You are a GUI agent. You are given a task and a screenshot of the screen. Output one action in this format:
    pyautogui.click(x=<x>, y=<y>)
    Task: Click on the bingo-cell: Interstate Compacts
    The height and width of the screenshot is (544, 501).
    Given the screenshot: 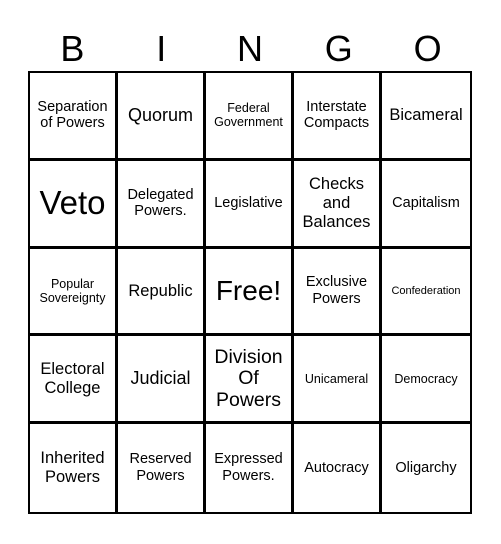 What is the action you would take?
    pyautogui.click(x=338, y=117)
    